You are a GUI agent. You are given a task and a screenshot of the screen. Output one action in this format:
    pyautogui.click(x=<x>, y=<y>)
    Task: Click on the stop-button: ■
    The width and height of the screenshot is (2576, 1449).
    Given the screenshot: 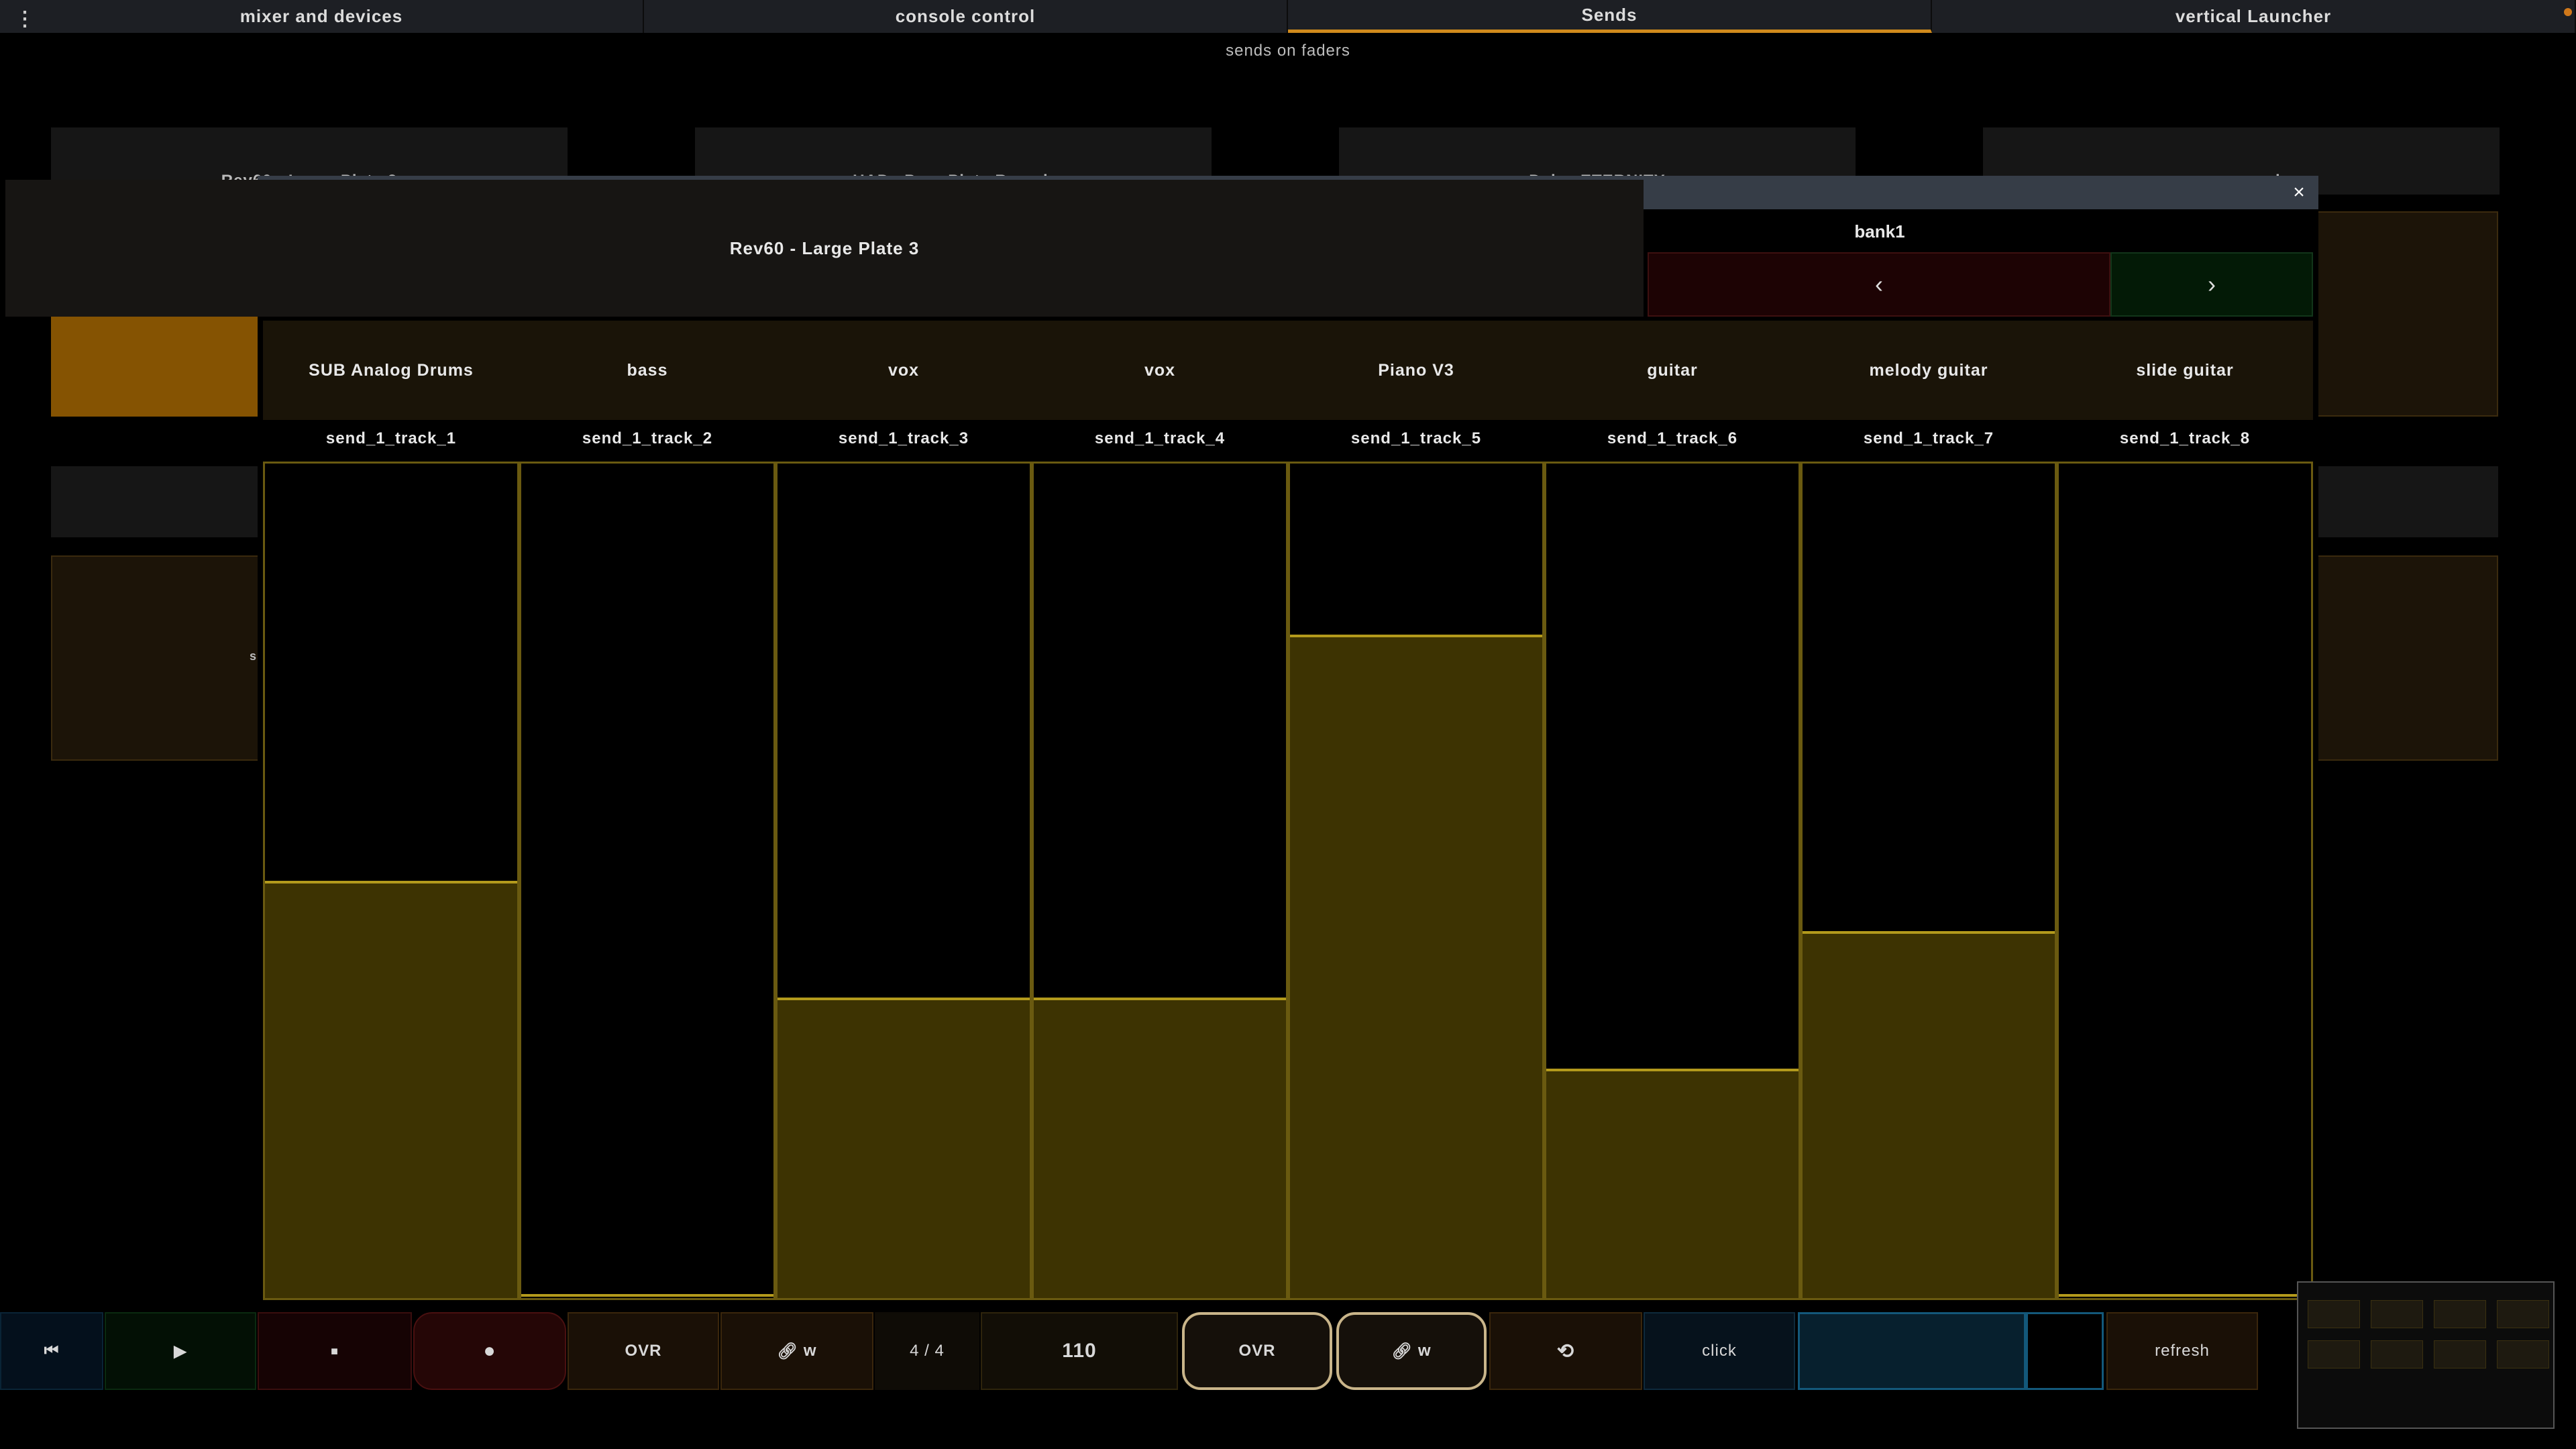 What is the action you would take?
    pyautogui.click(x=335, y=1351)
    